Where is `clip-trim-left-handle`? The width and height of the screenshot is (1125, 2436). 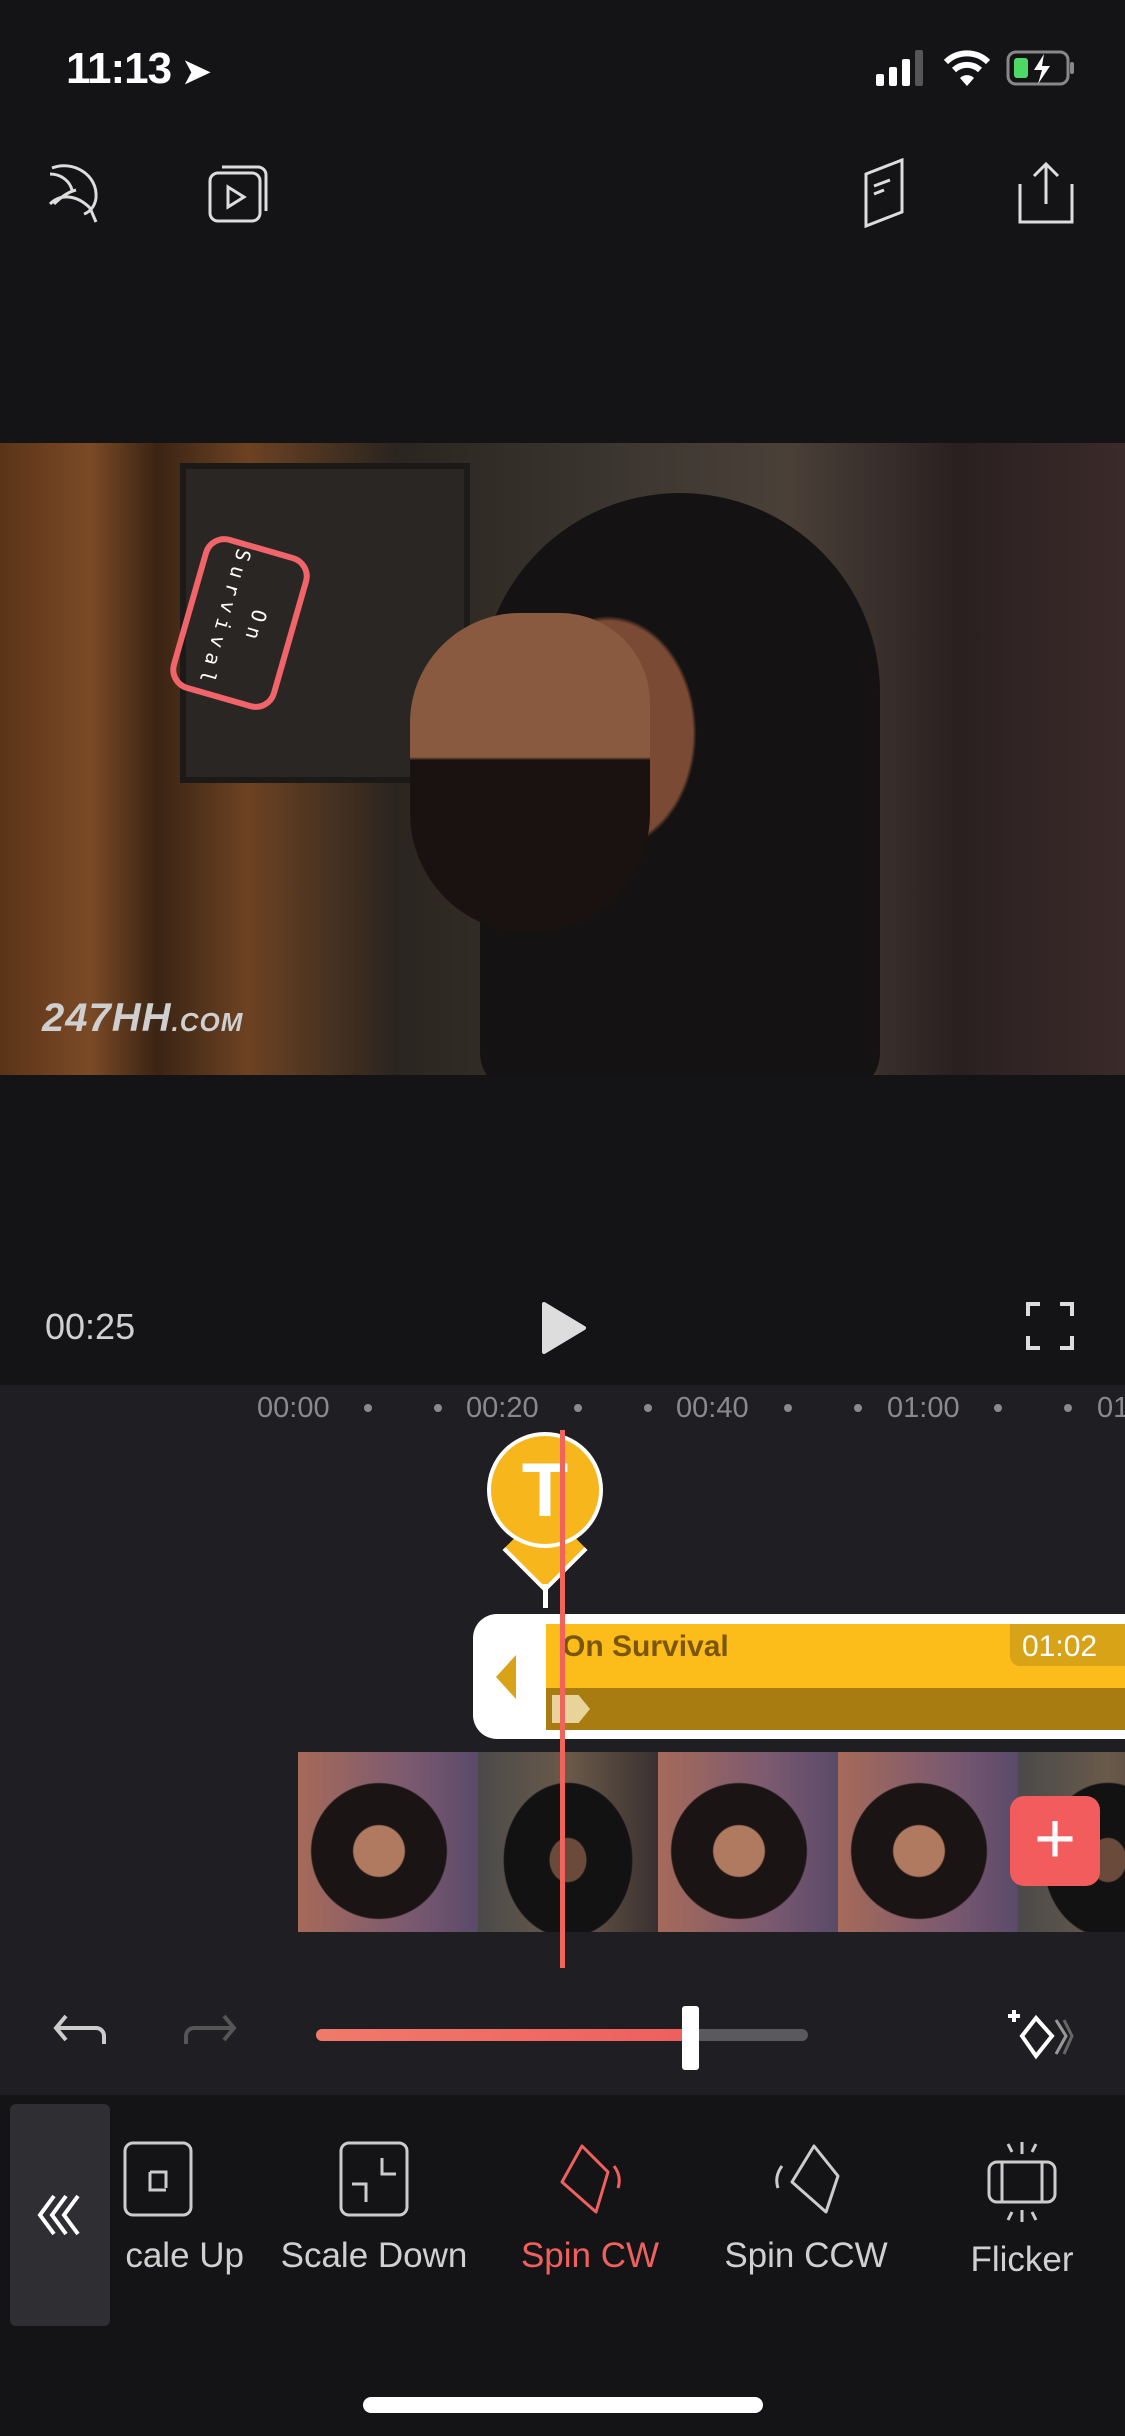
clip-trim-left-handle is located at coordinates (506, 1677).